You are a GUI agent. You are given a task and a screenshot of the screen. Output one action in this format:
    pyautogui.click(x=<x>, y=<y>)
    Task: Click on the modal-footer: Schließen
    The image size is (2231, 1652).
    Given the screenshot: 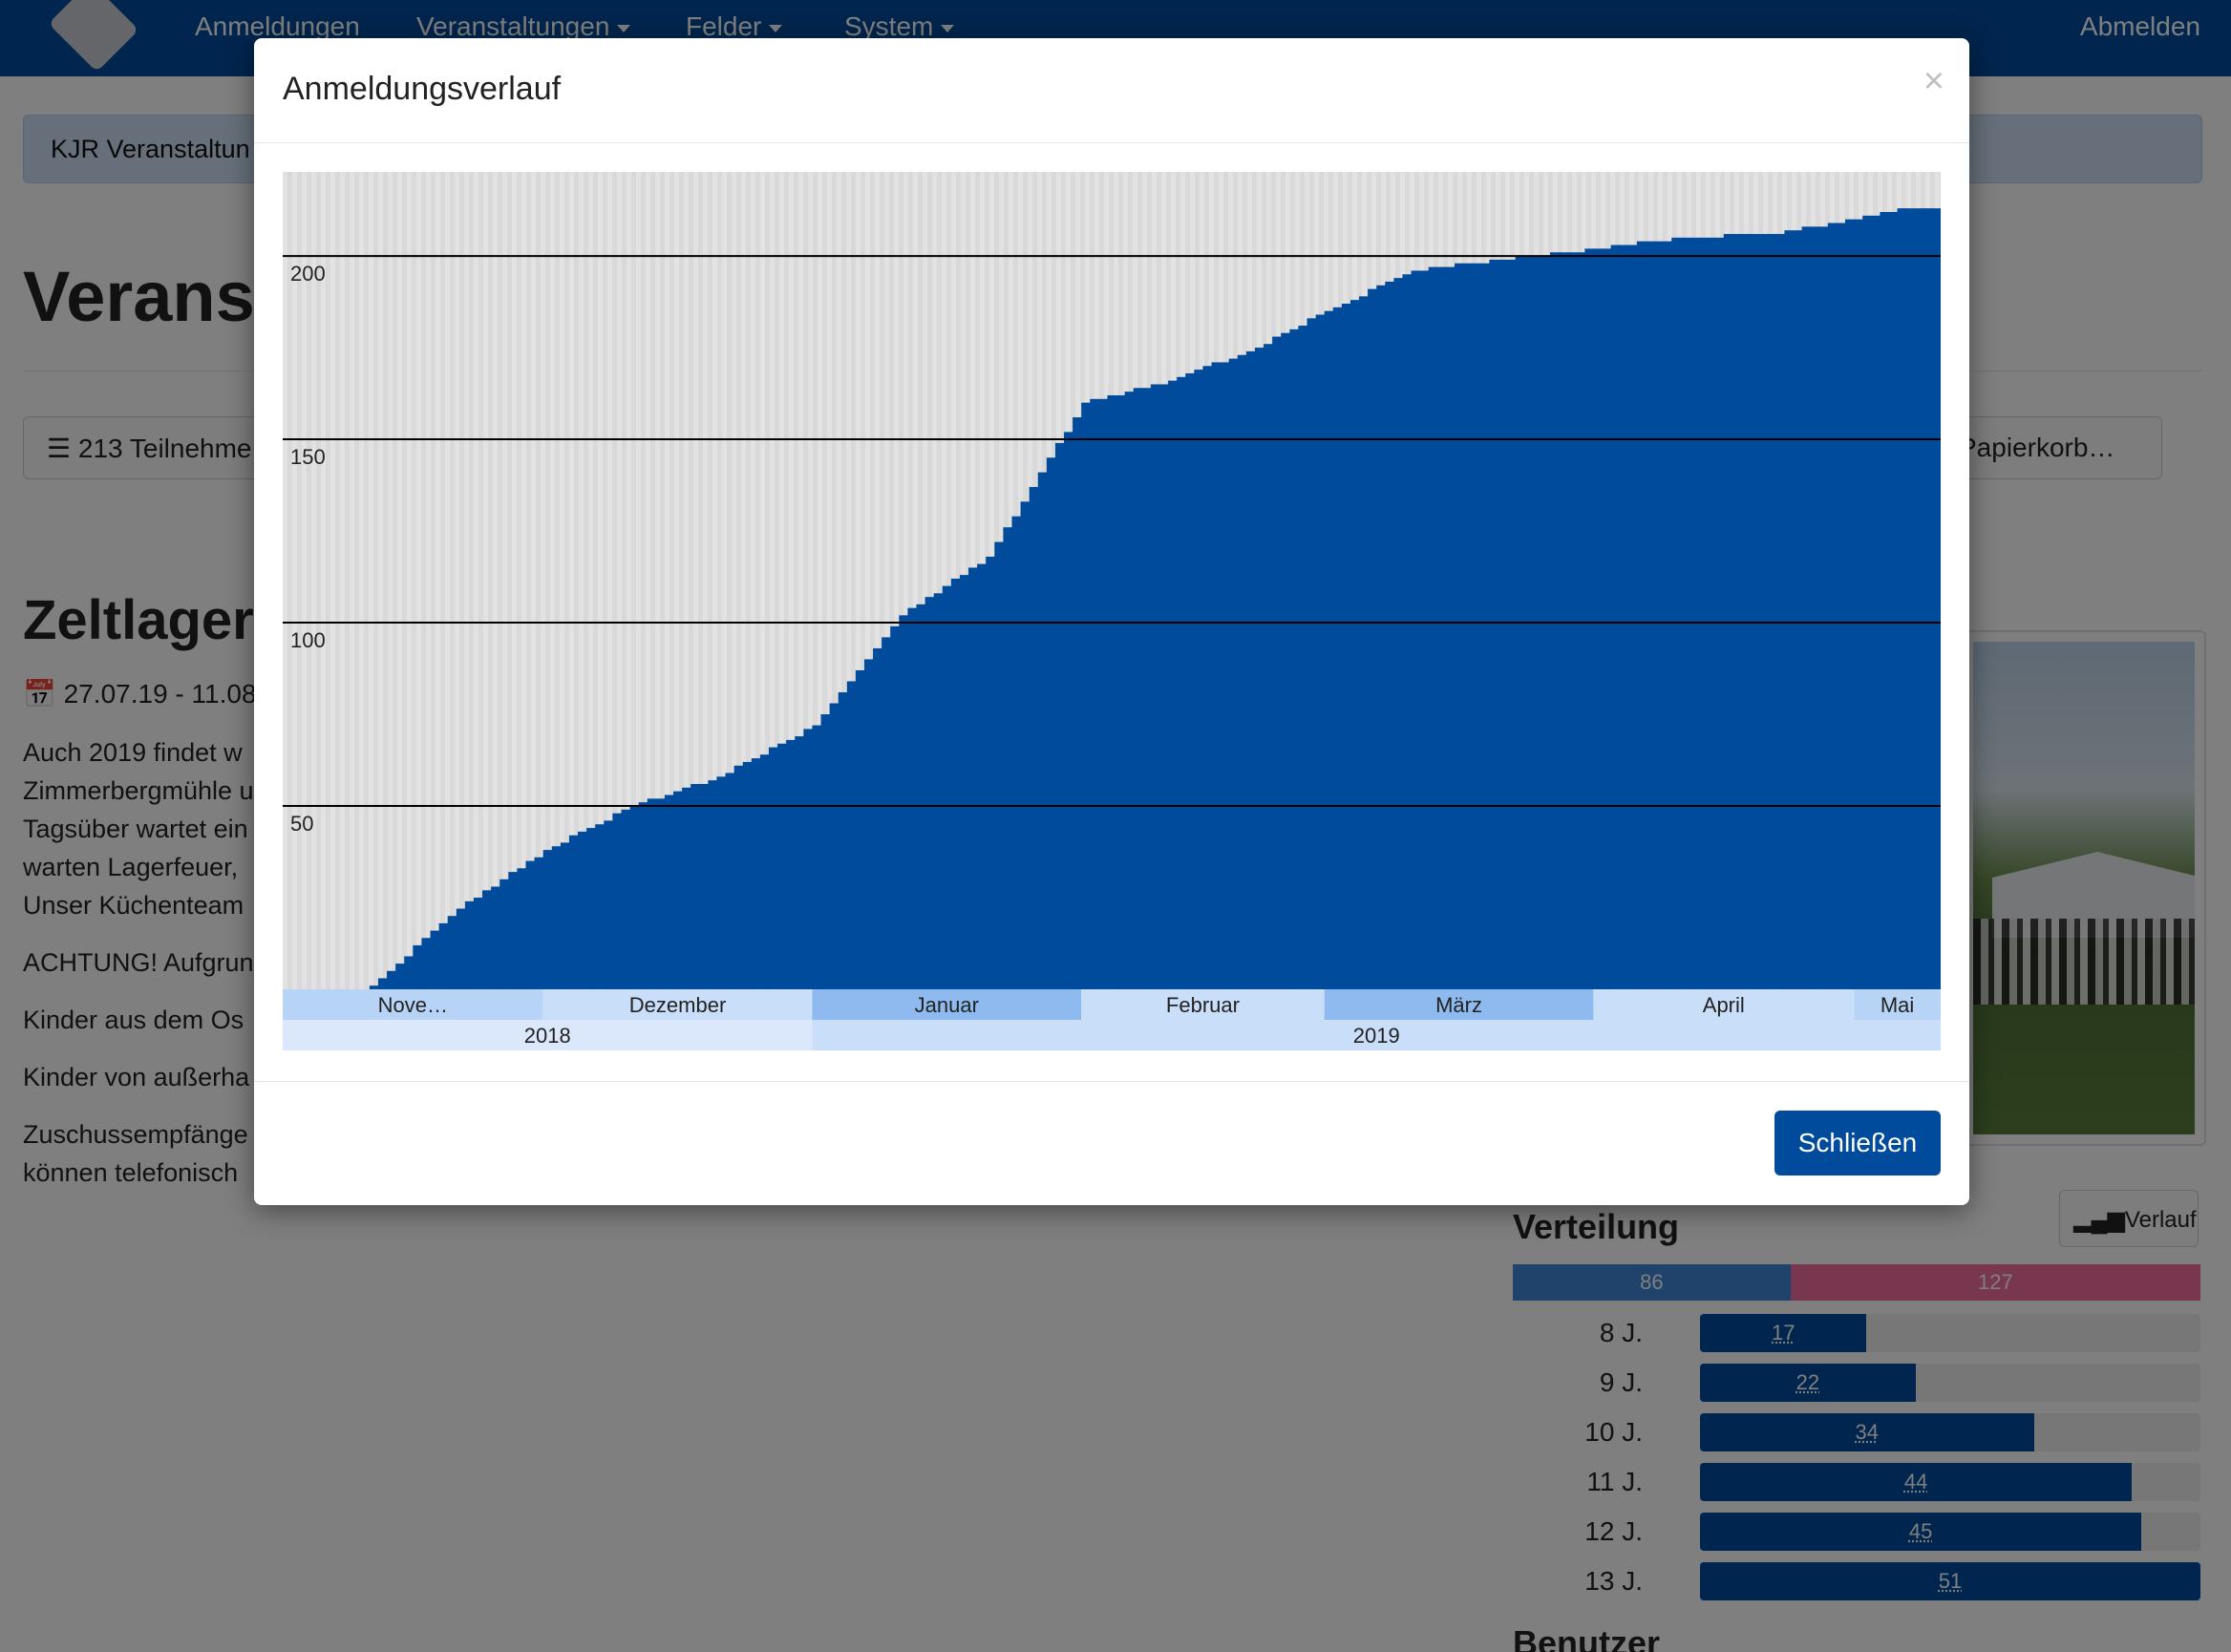 What is the action you would take?
    pyautogui.click(x=1111, y=1143)
    